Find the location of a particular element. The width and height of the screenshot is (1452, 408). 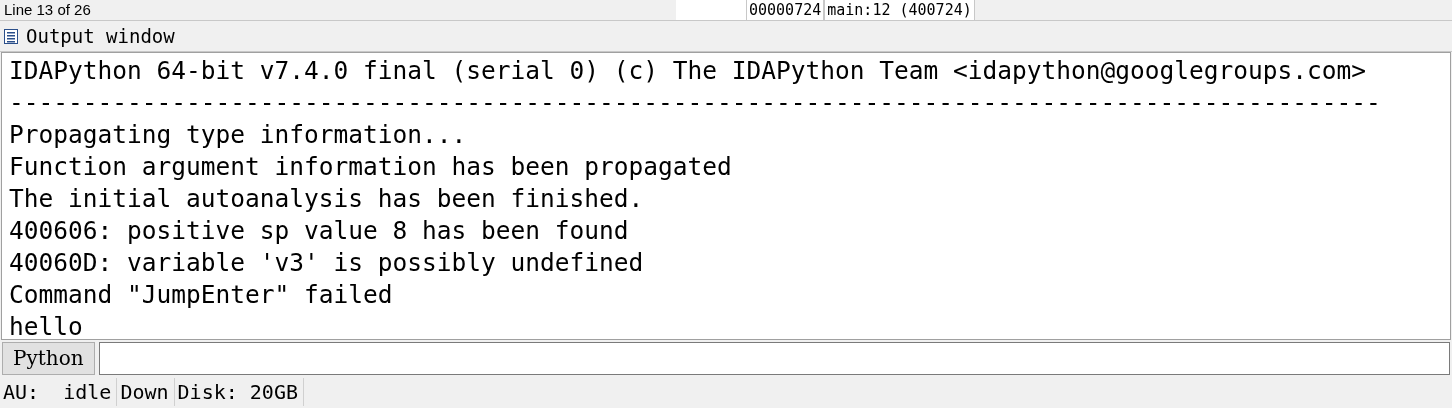

output-line: IDAPython 64-bit v7.4.0 final (serial 0) (c) The IDAPython Team <idapython@googlegroups.com> is located at coordinates (688, 70).